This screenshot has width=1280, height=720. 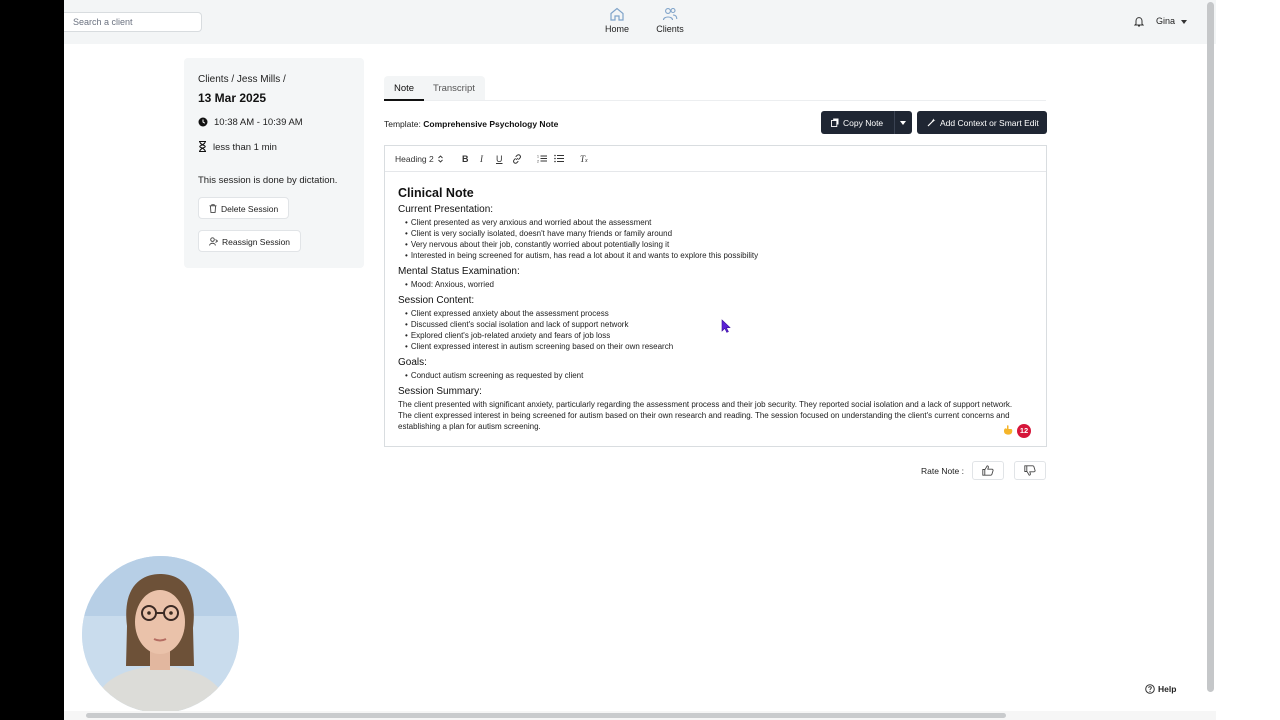 What do you see at coordinates (436, 193) in the screenshot?
I see `note-title: Clinical Note` at bounding box center [436, 193].